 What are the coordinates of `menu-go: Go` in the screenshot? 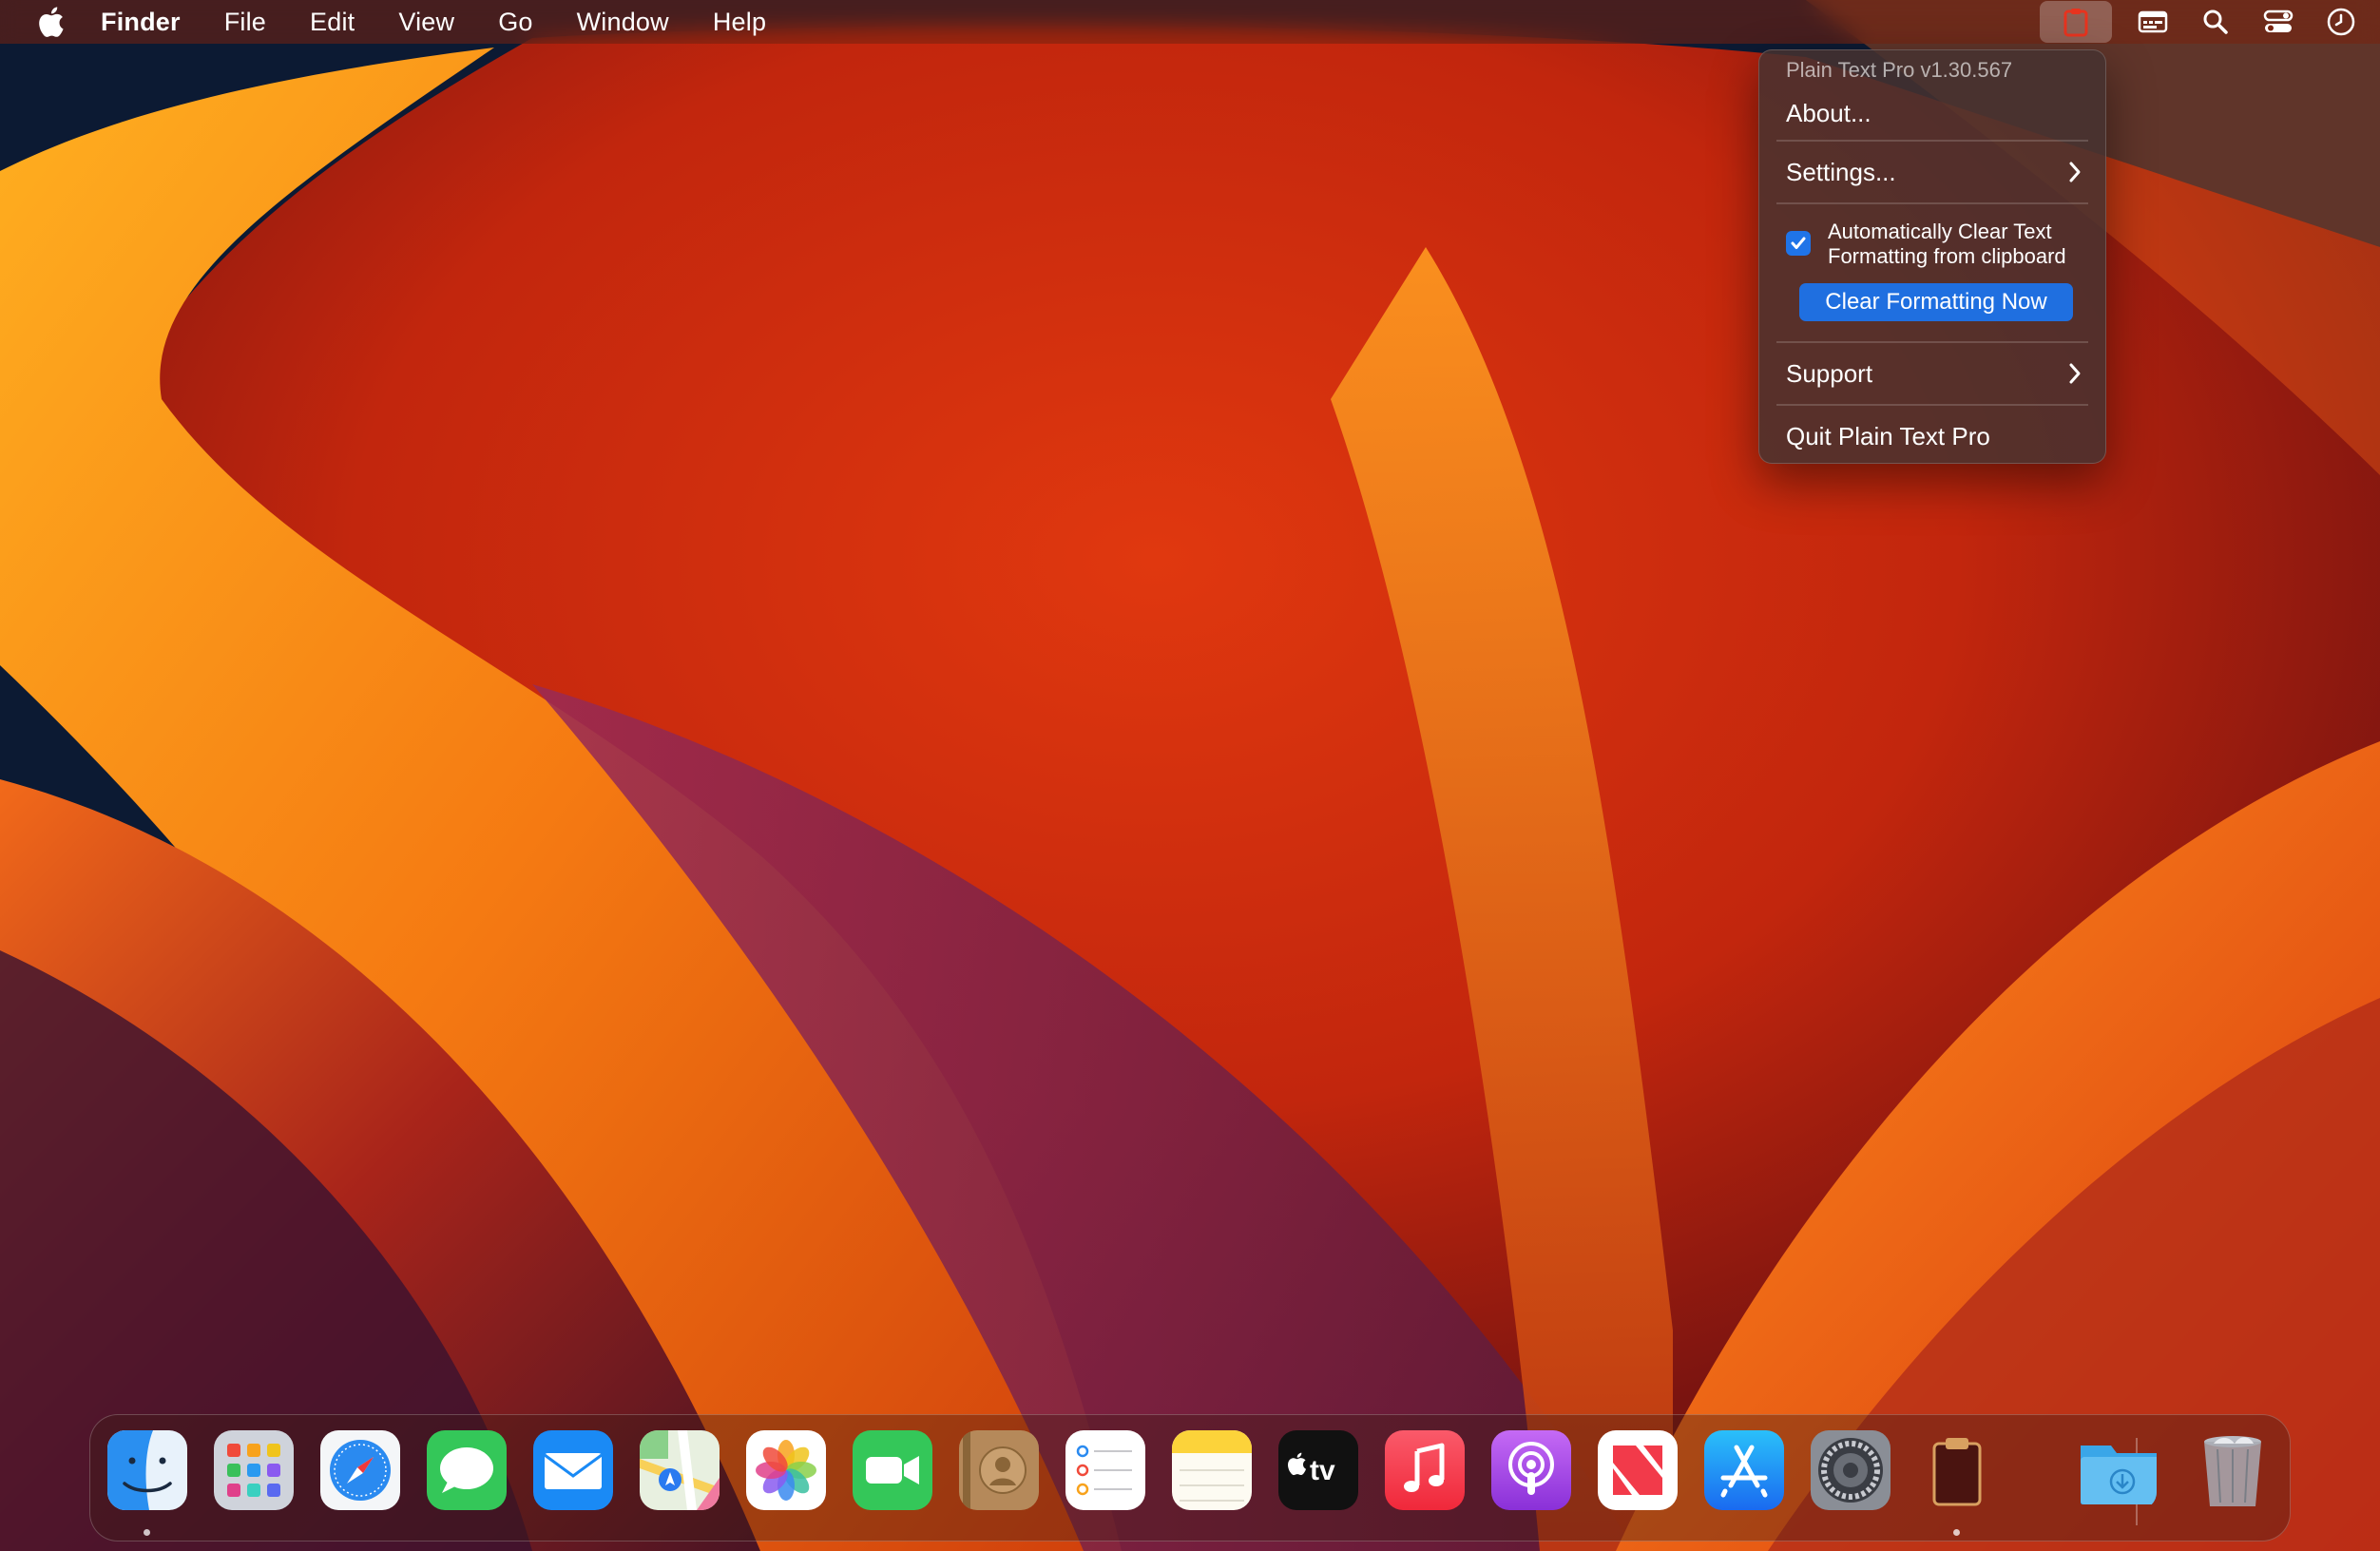 It's located at (515, 22).